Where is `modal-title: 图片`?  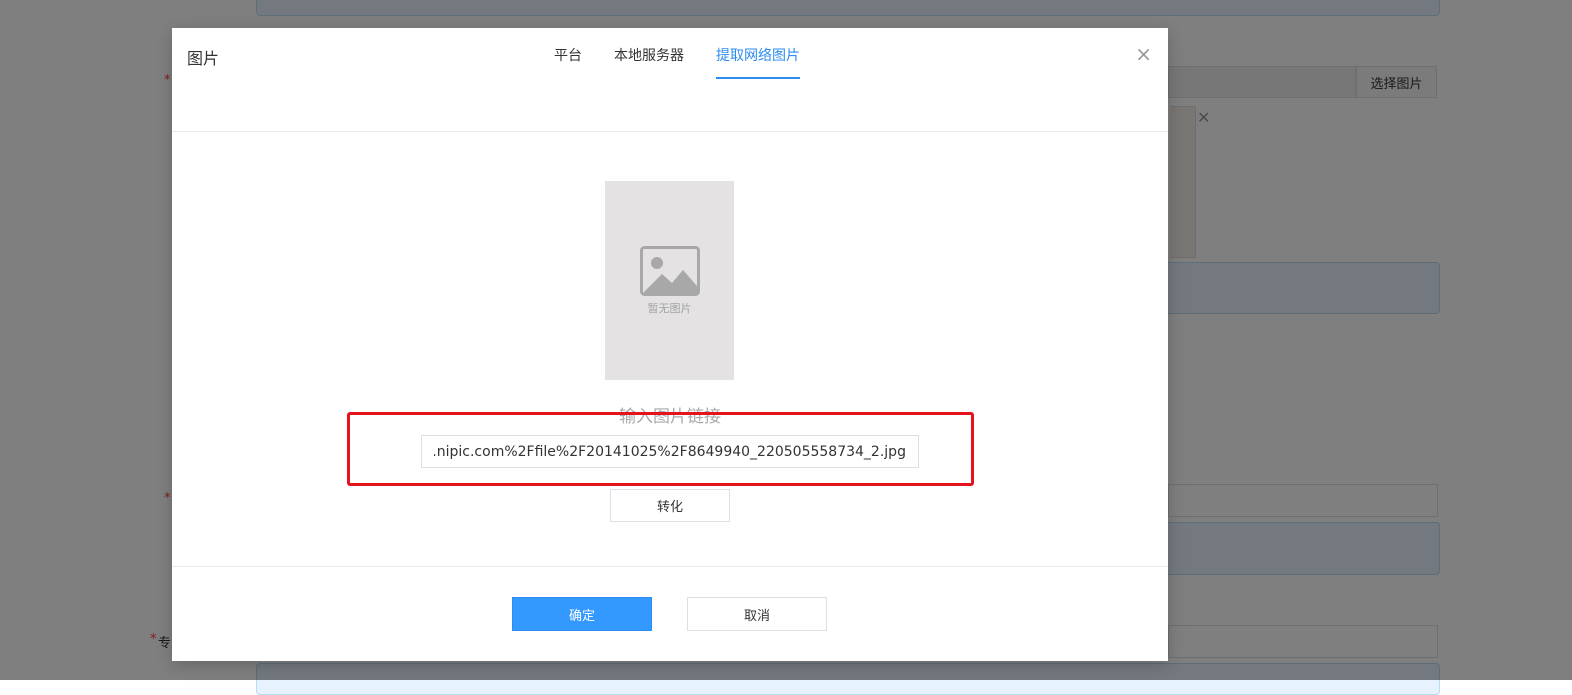 modal-title: 图片 is located at coordinates (203, 58).